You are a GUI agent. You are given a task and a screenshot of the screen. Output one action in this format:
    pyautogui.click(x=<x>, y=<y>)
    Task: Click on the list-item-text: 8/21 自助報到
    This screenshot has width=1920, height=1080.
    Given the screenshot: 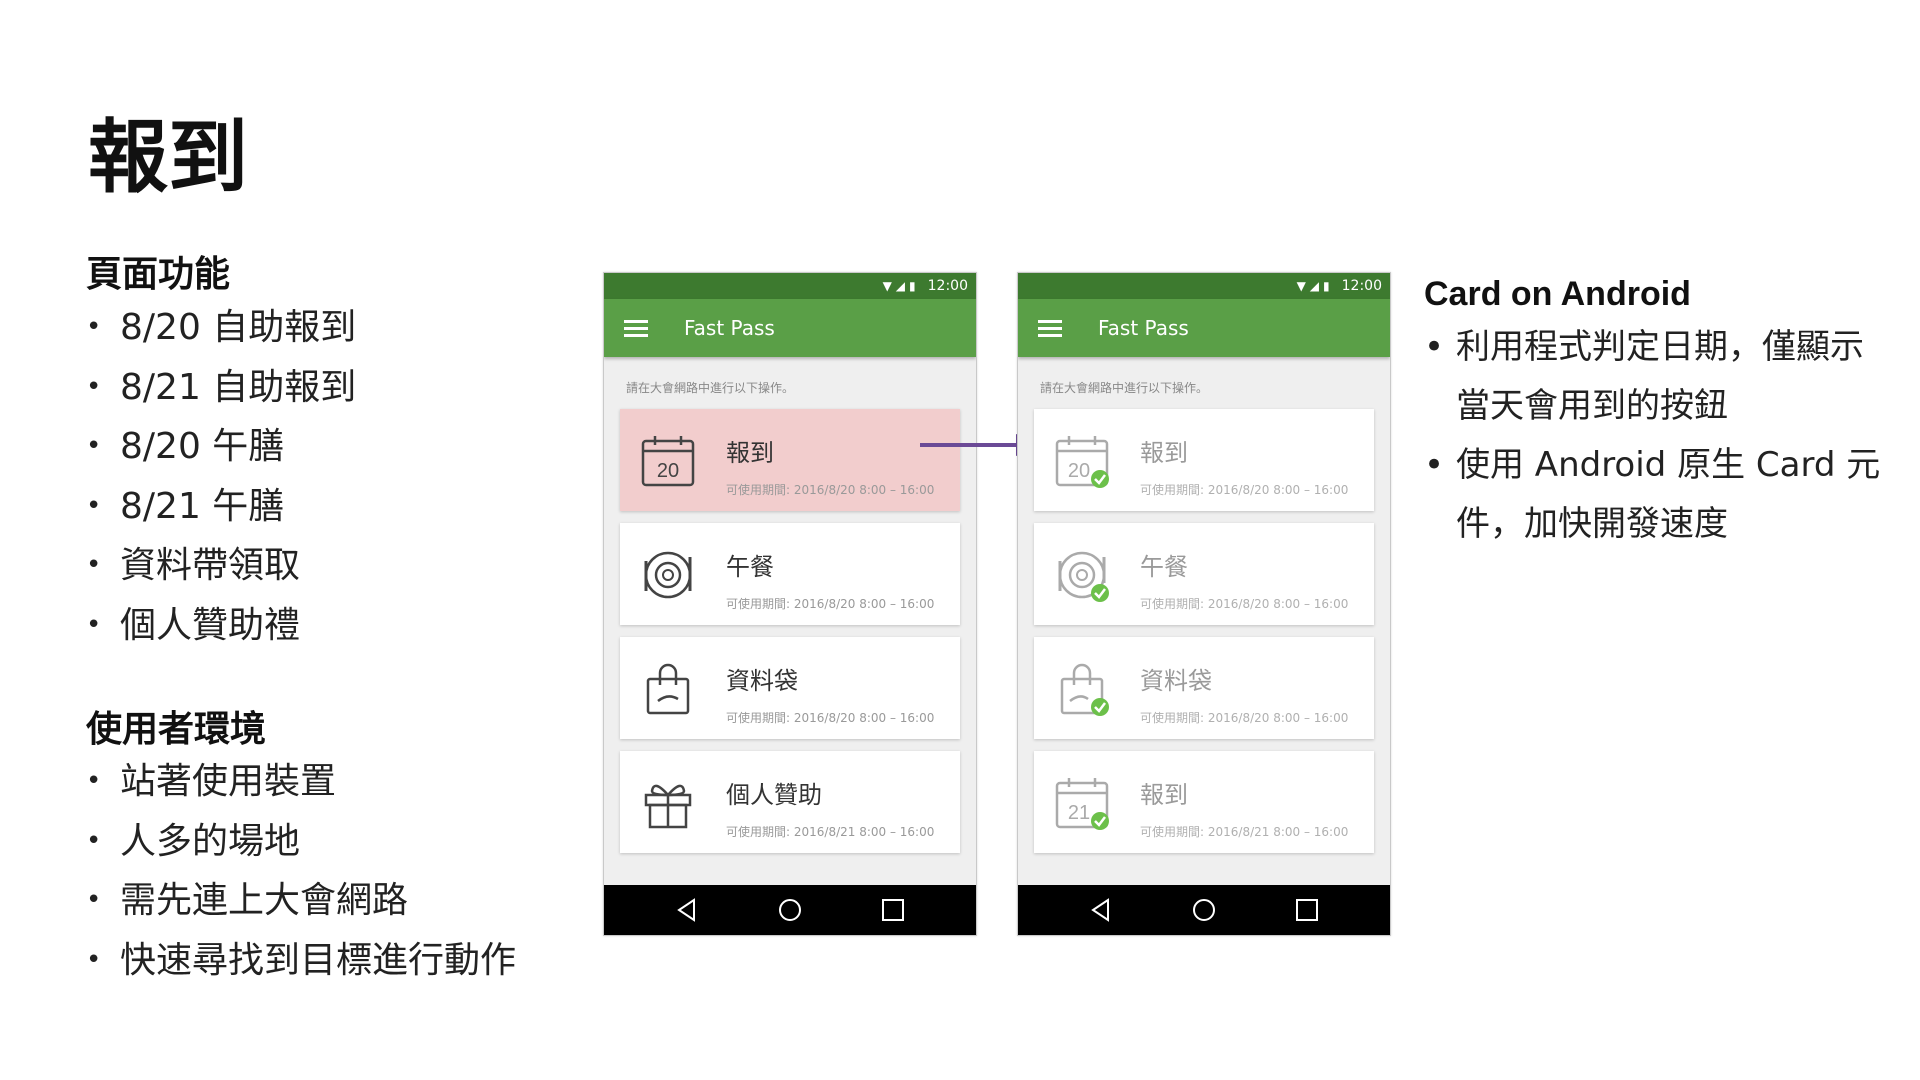 What is the action you would take?
    pyautogui.click(x=238, y=387)
    